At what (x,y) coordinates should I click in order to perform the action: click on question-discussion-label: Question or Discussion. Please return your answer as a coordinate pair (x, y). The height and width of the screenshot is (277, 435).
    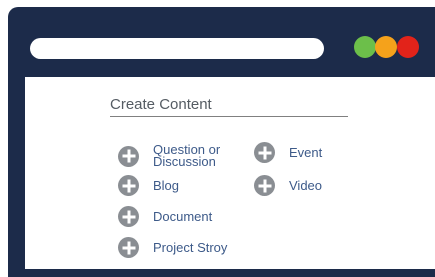
    Looking at the image, I should click on (186, 156).